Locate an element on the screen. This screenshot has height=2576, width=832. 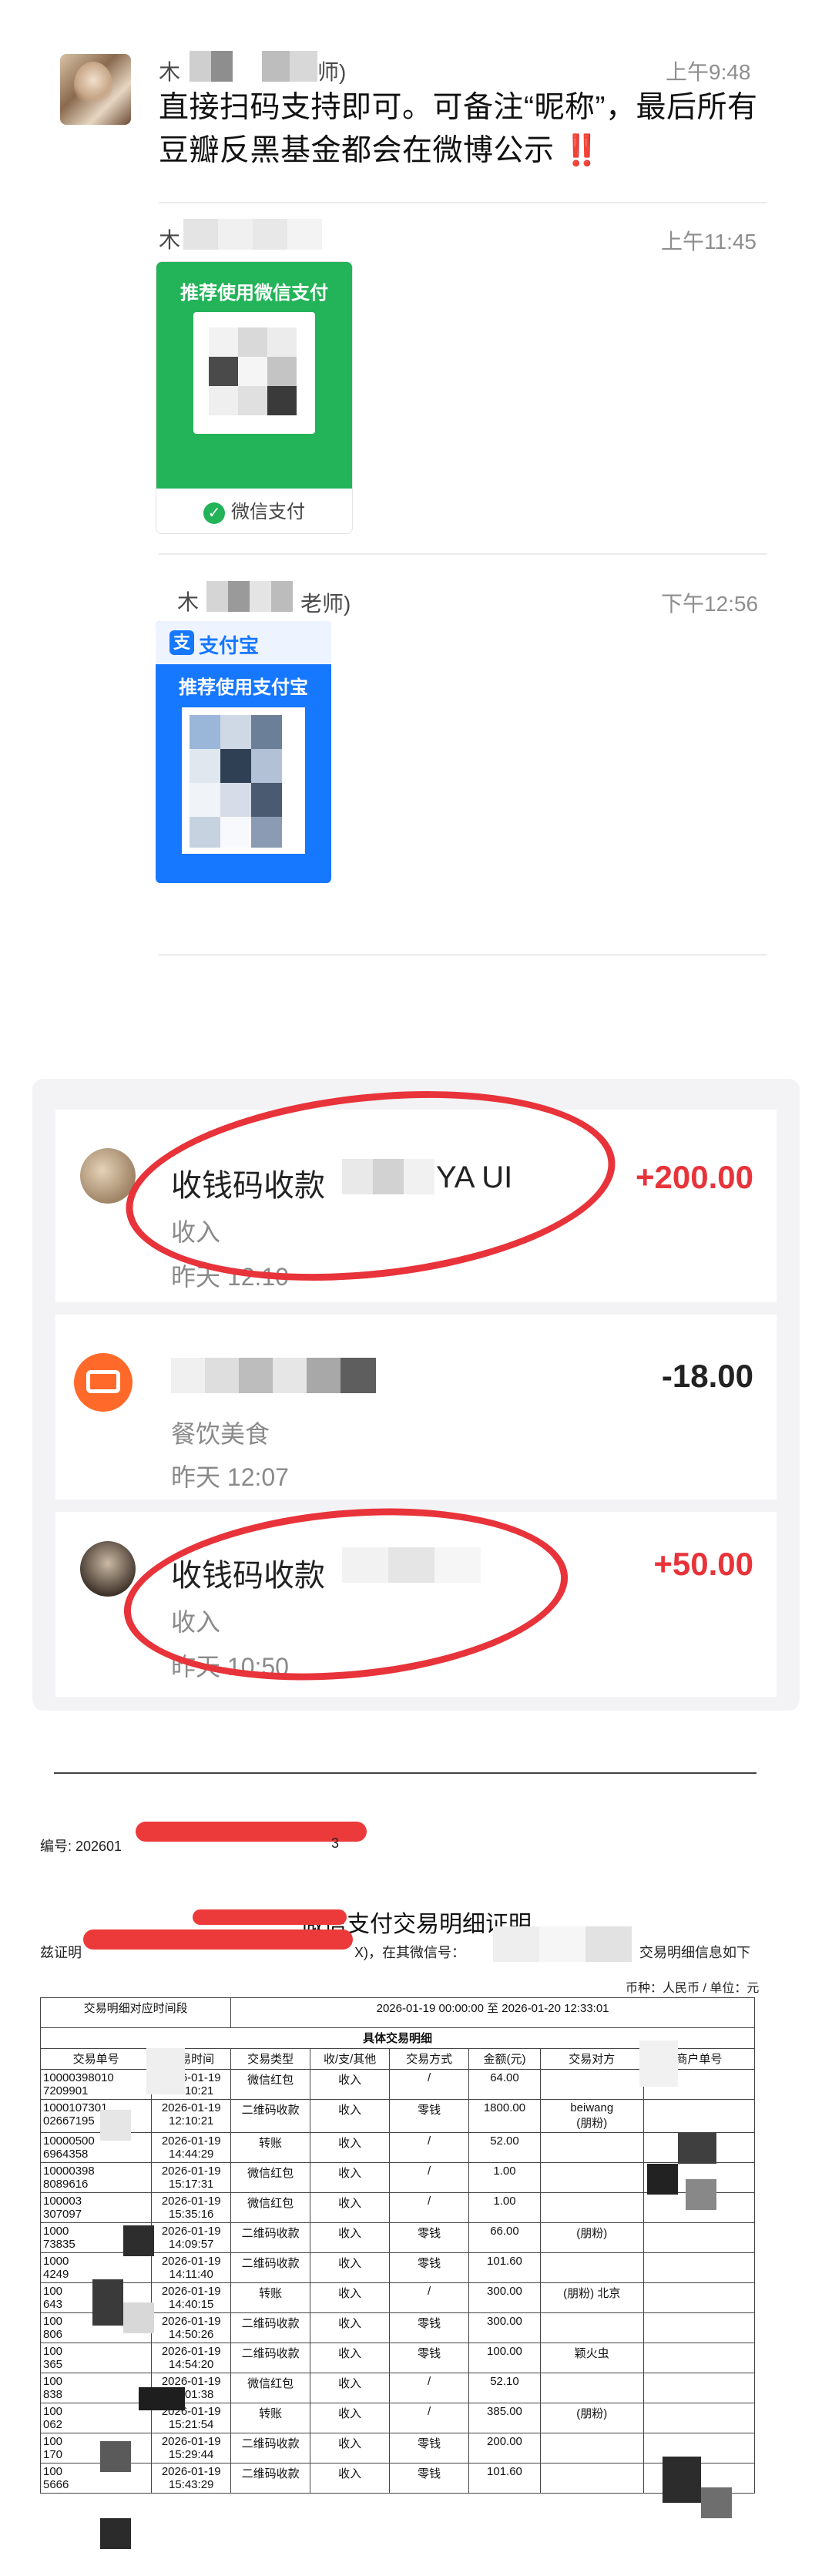
sender-name-suffix: 老师) is located at coordinates (325, 604).